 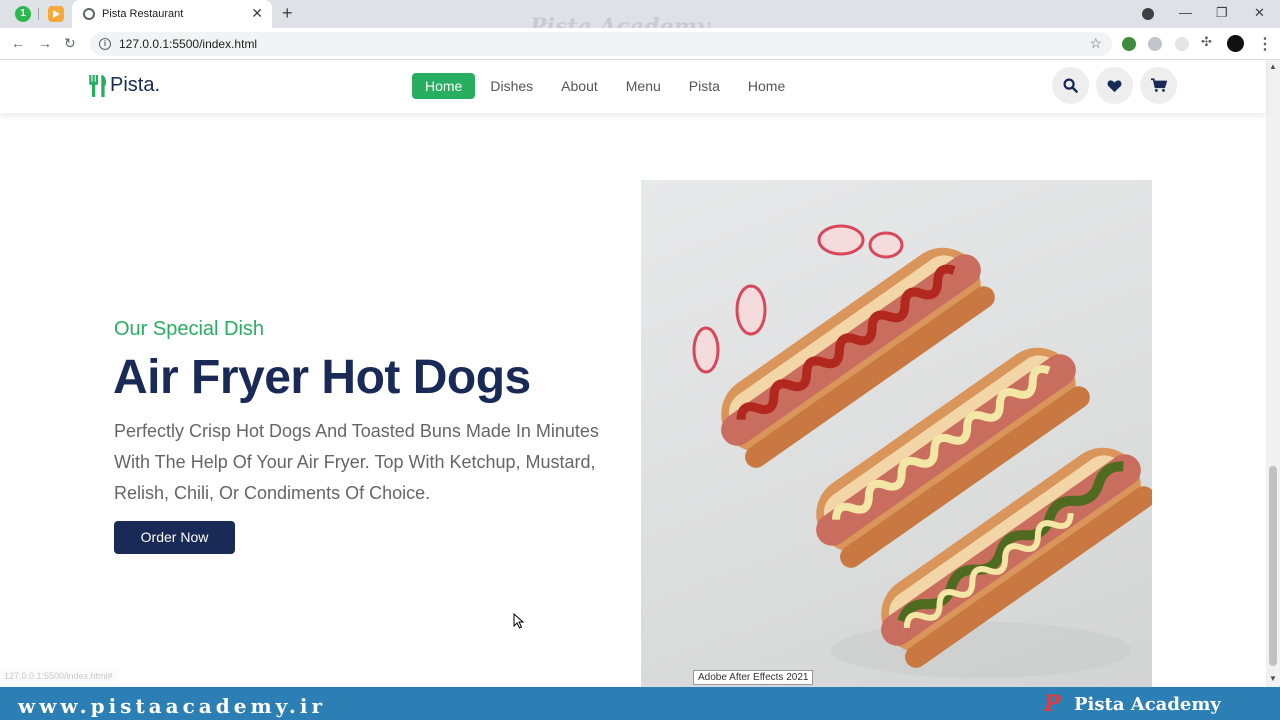 I want to click on tab-title: Pista Restaurant, so click(x=143, y=14).